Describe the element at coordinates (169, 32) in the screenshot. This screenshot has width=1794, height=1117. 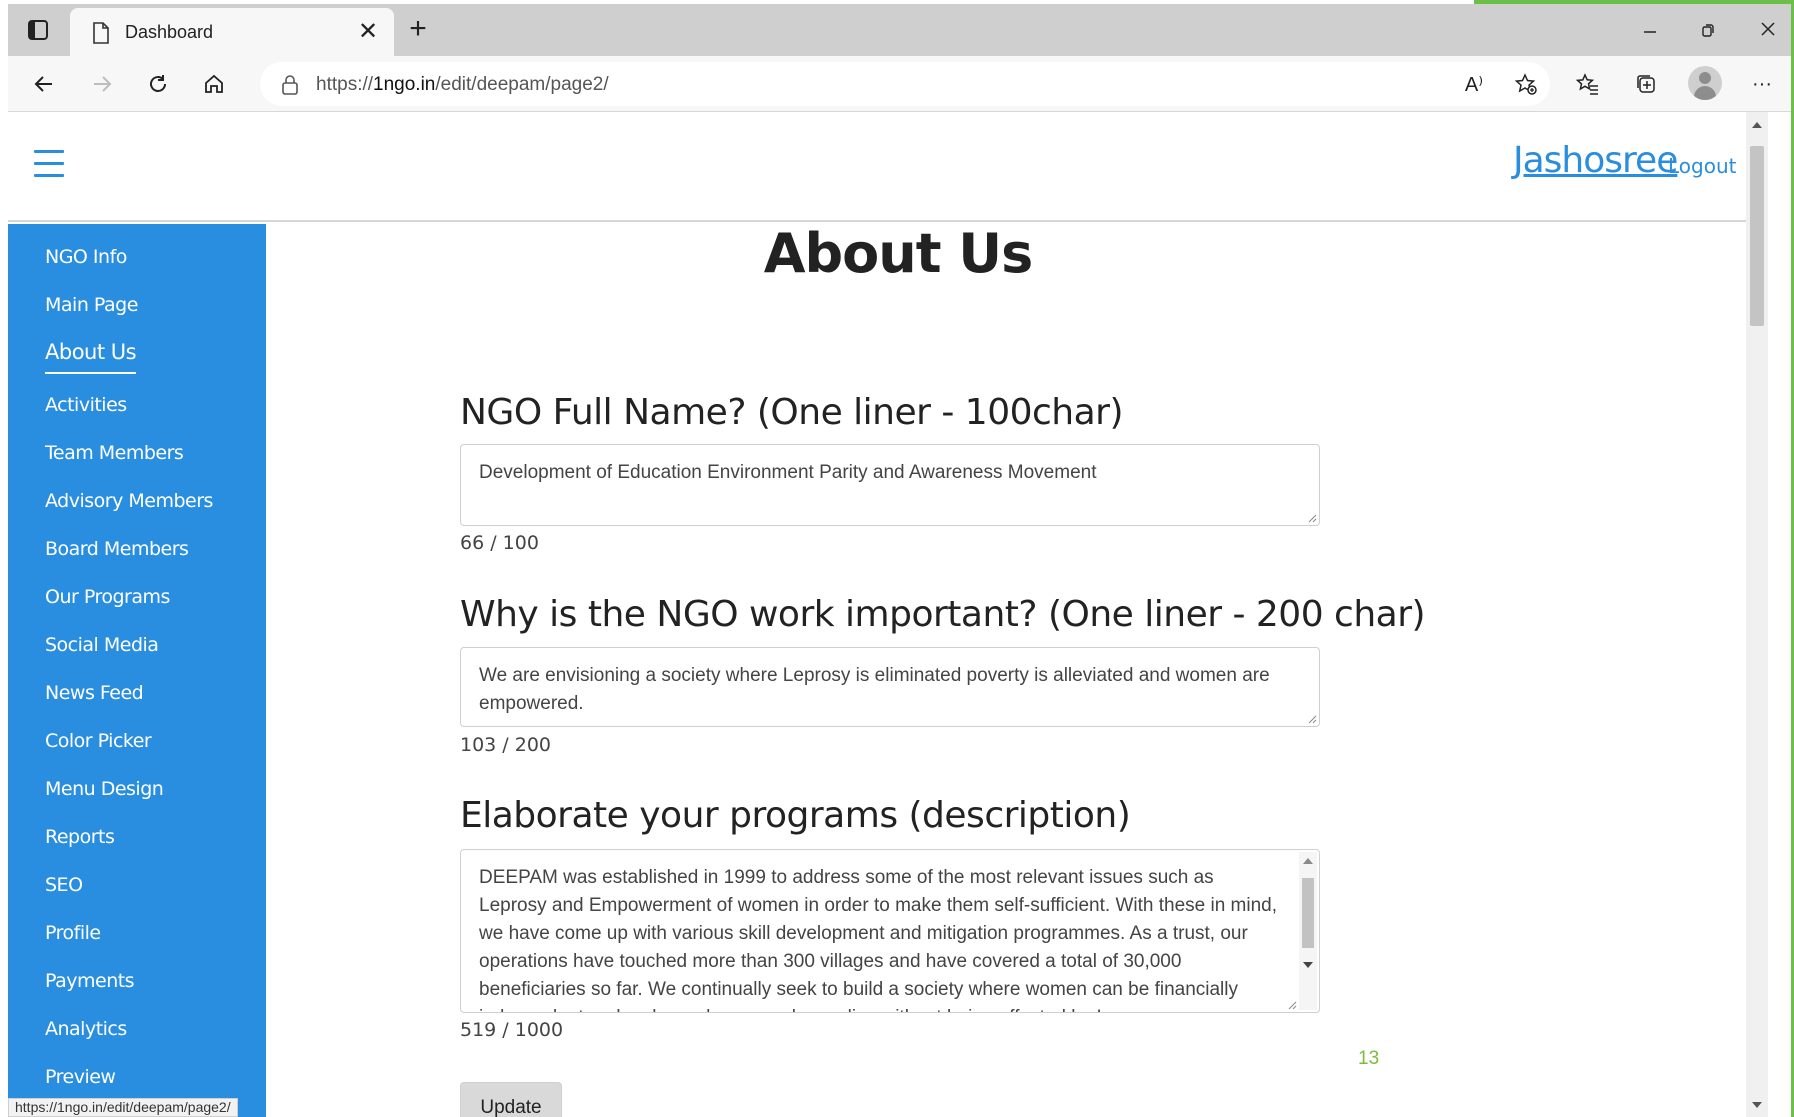
I see `tab-title: Dashboard` at that location.